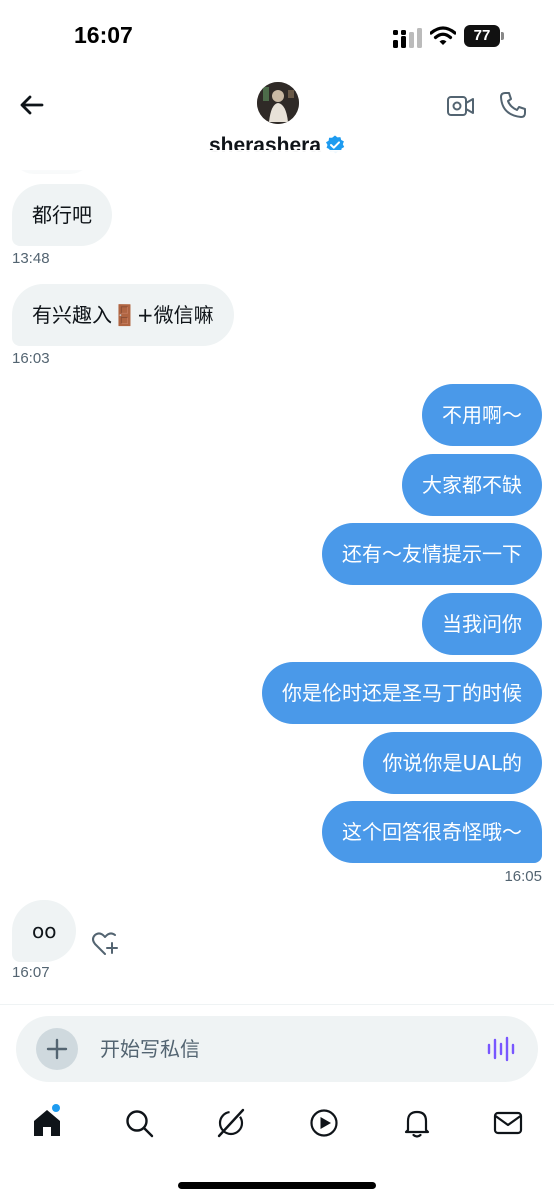 The width and height of the screenshot is (554, 1200). I want to click on home-icon, so click(47, 1123).